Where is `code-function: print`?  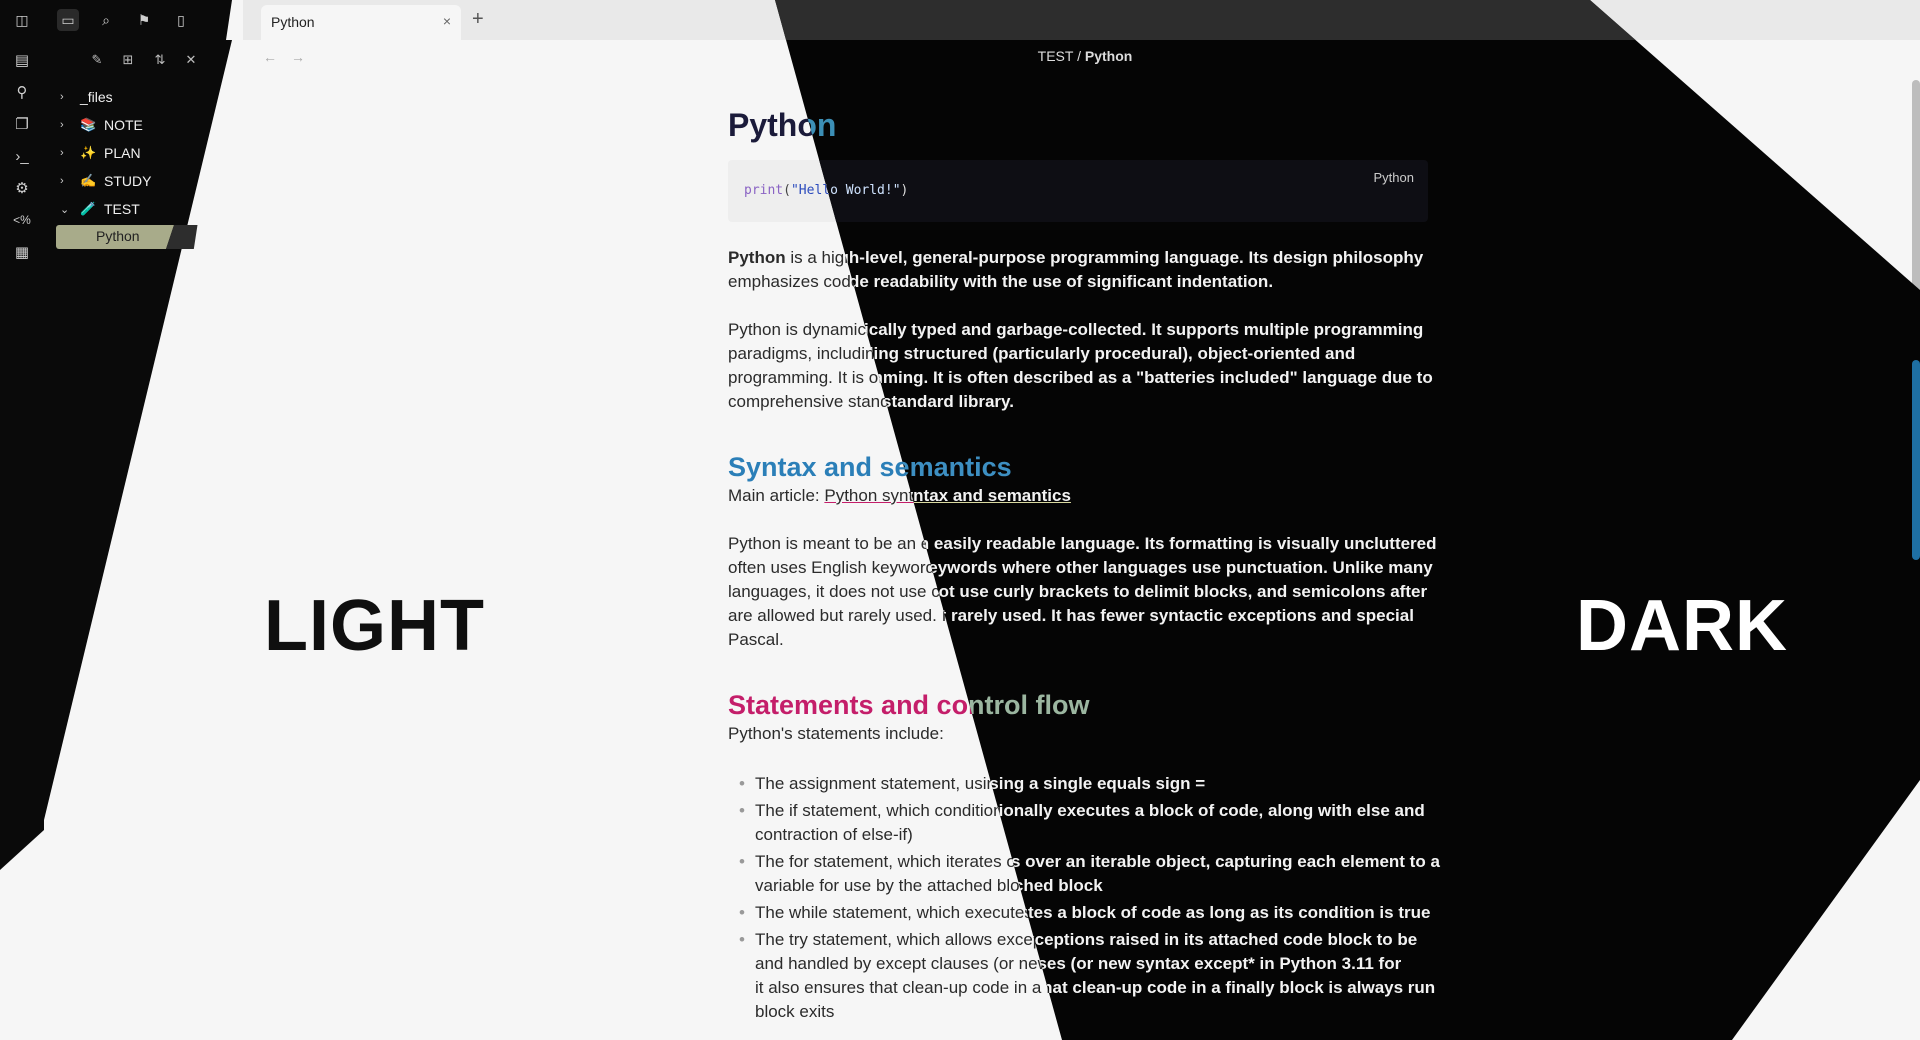 code-function: print is located at coordinates (764, 190).